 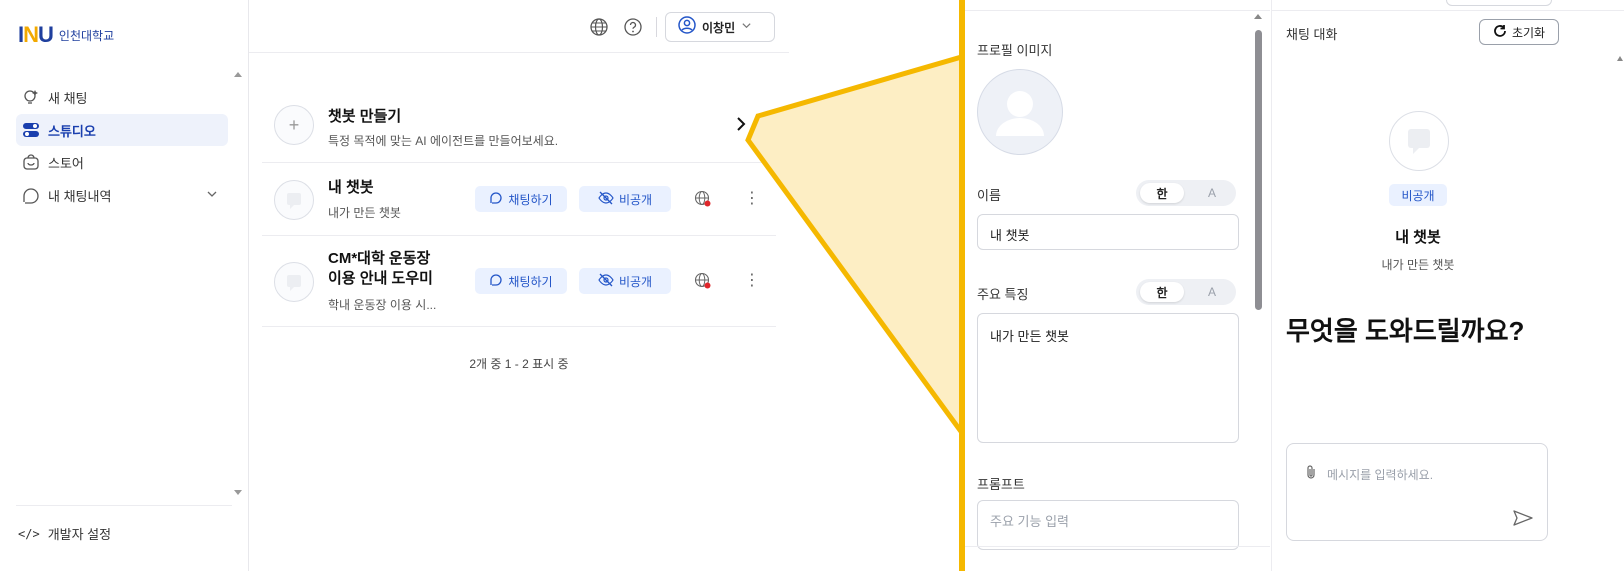 What do you see at coordinates (79, 534) in the screenshot?
I see `developer-settings-label: 개발자 설정` at bounding box center [79, 534].